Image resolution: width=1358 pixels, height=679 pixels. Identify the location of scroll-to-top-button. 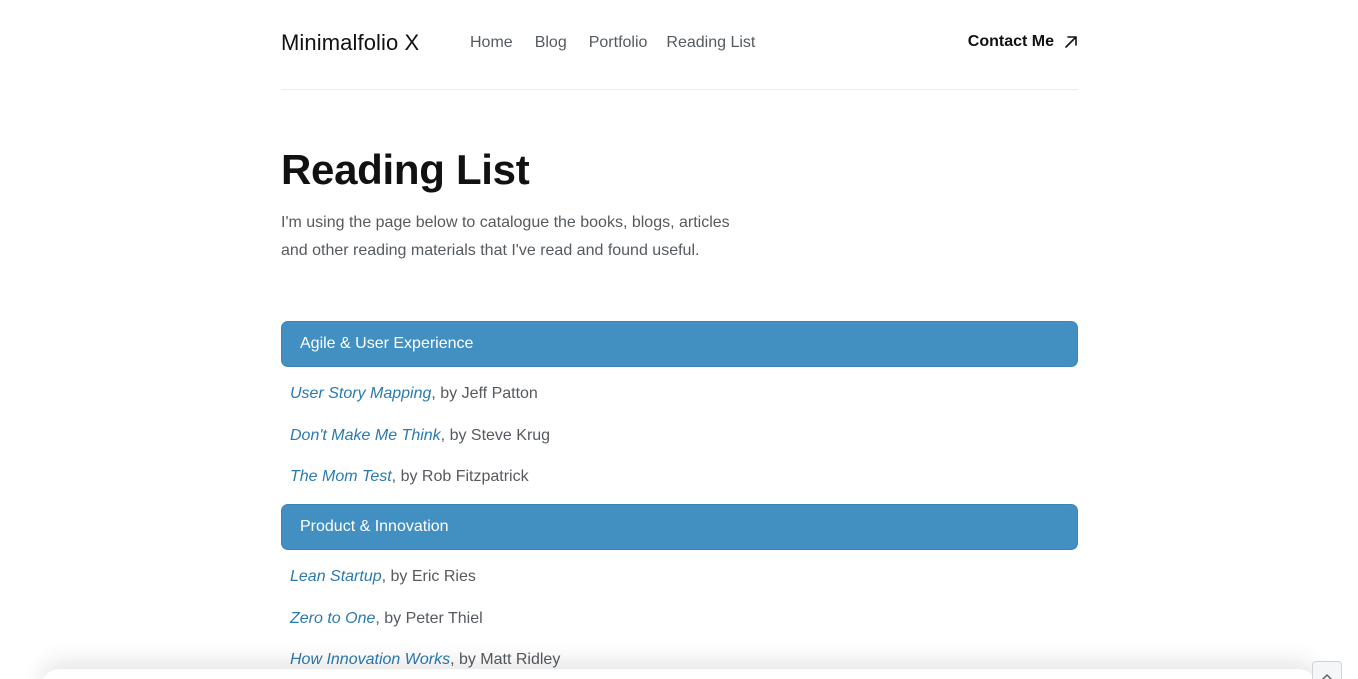
(1327, 670).